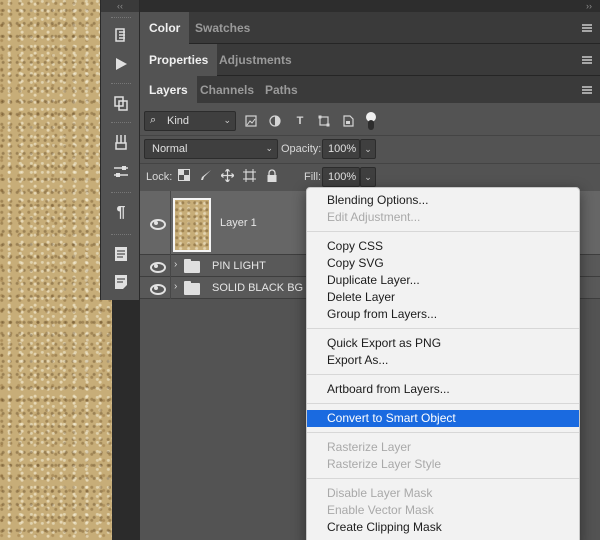  I want to click on layers-panel-strip: Layers Channels Paths, so click(370, 90).